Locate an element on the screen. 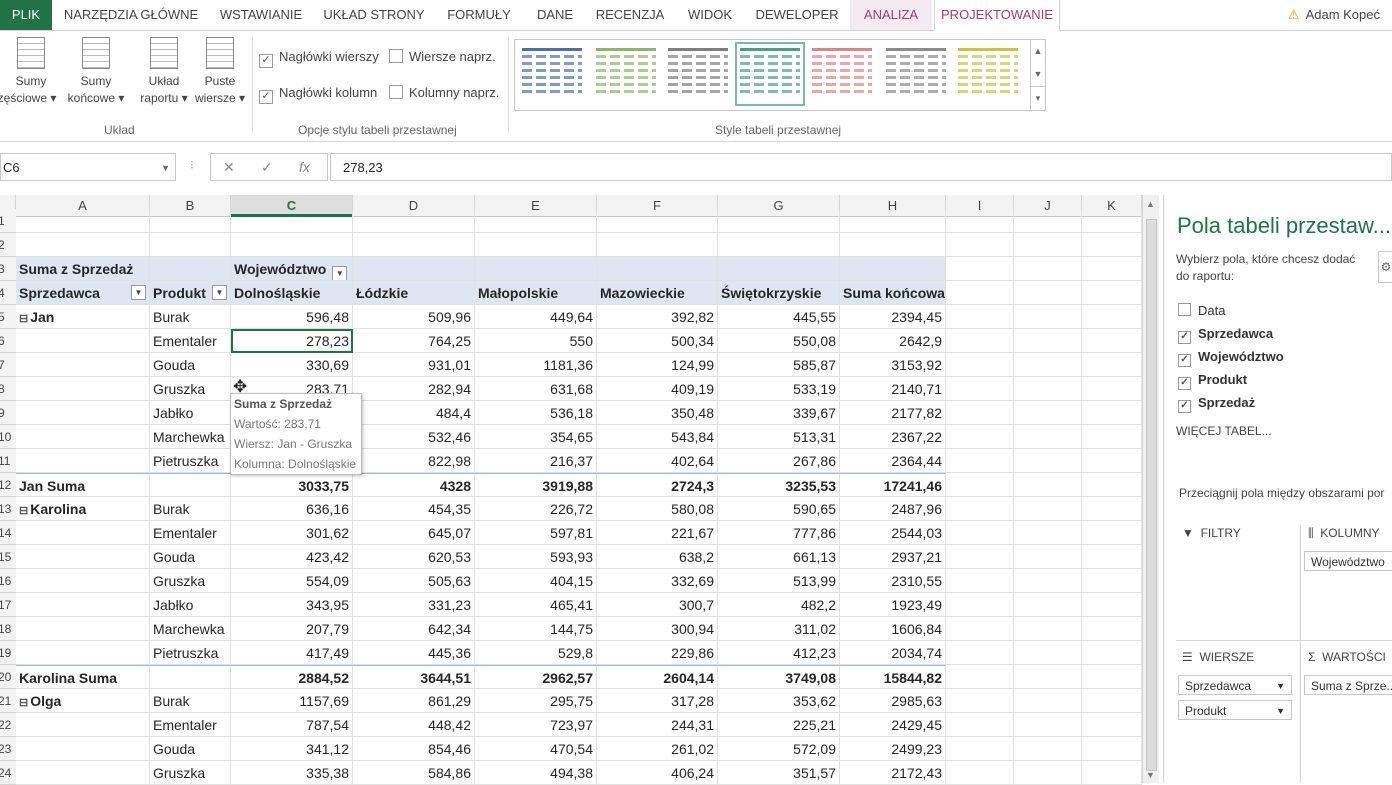 The width and height of the screenshot is (1392, 785). pivot-subtotal-cell: 2724,3 is located at coordinates (657, 485).